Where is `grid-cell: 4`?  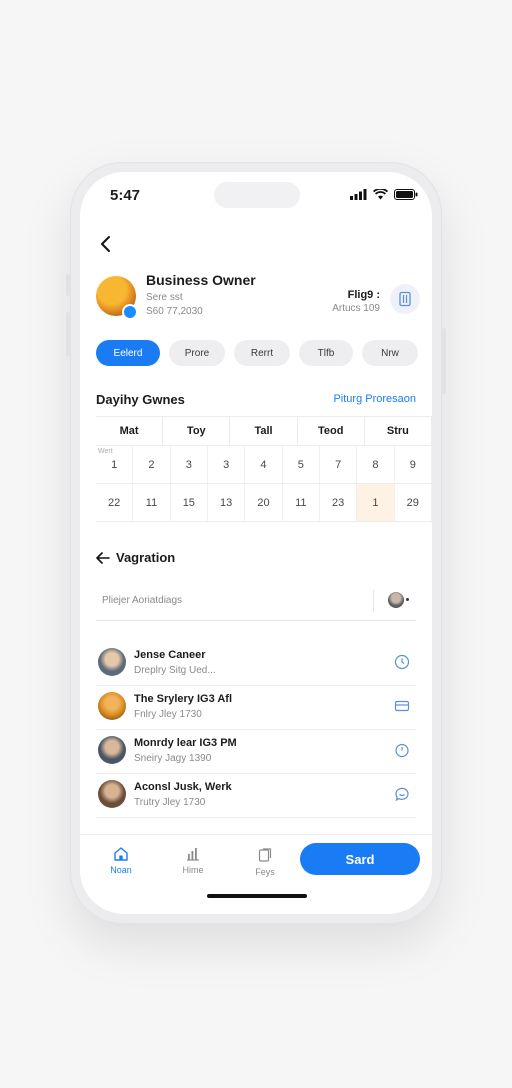
grid-cell: 4 is located at coordinates (264, 464).